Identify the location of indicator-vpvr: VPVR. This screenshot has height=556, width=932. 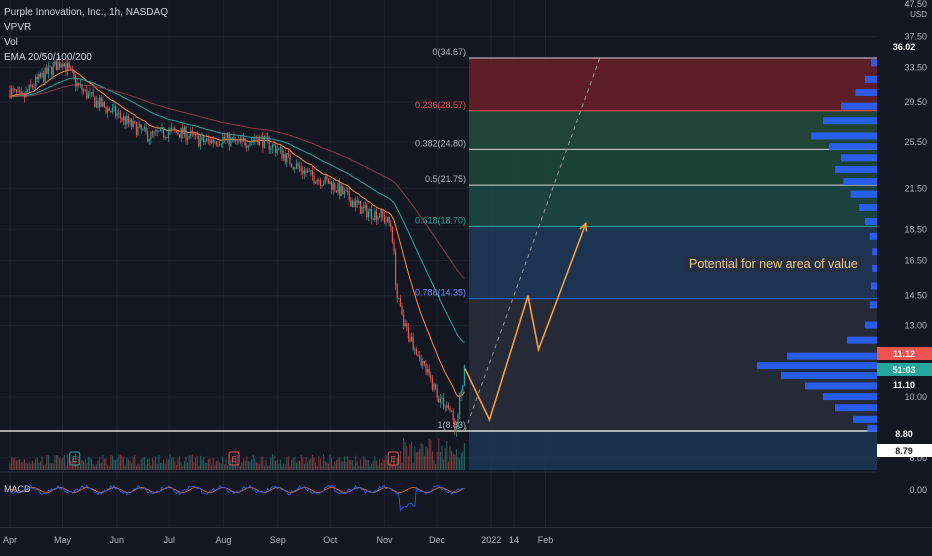
(86, 27).